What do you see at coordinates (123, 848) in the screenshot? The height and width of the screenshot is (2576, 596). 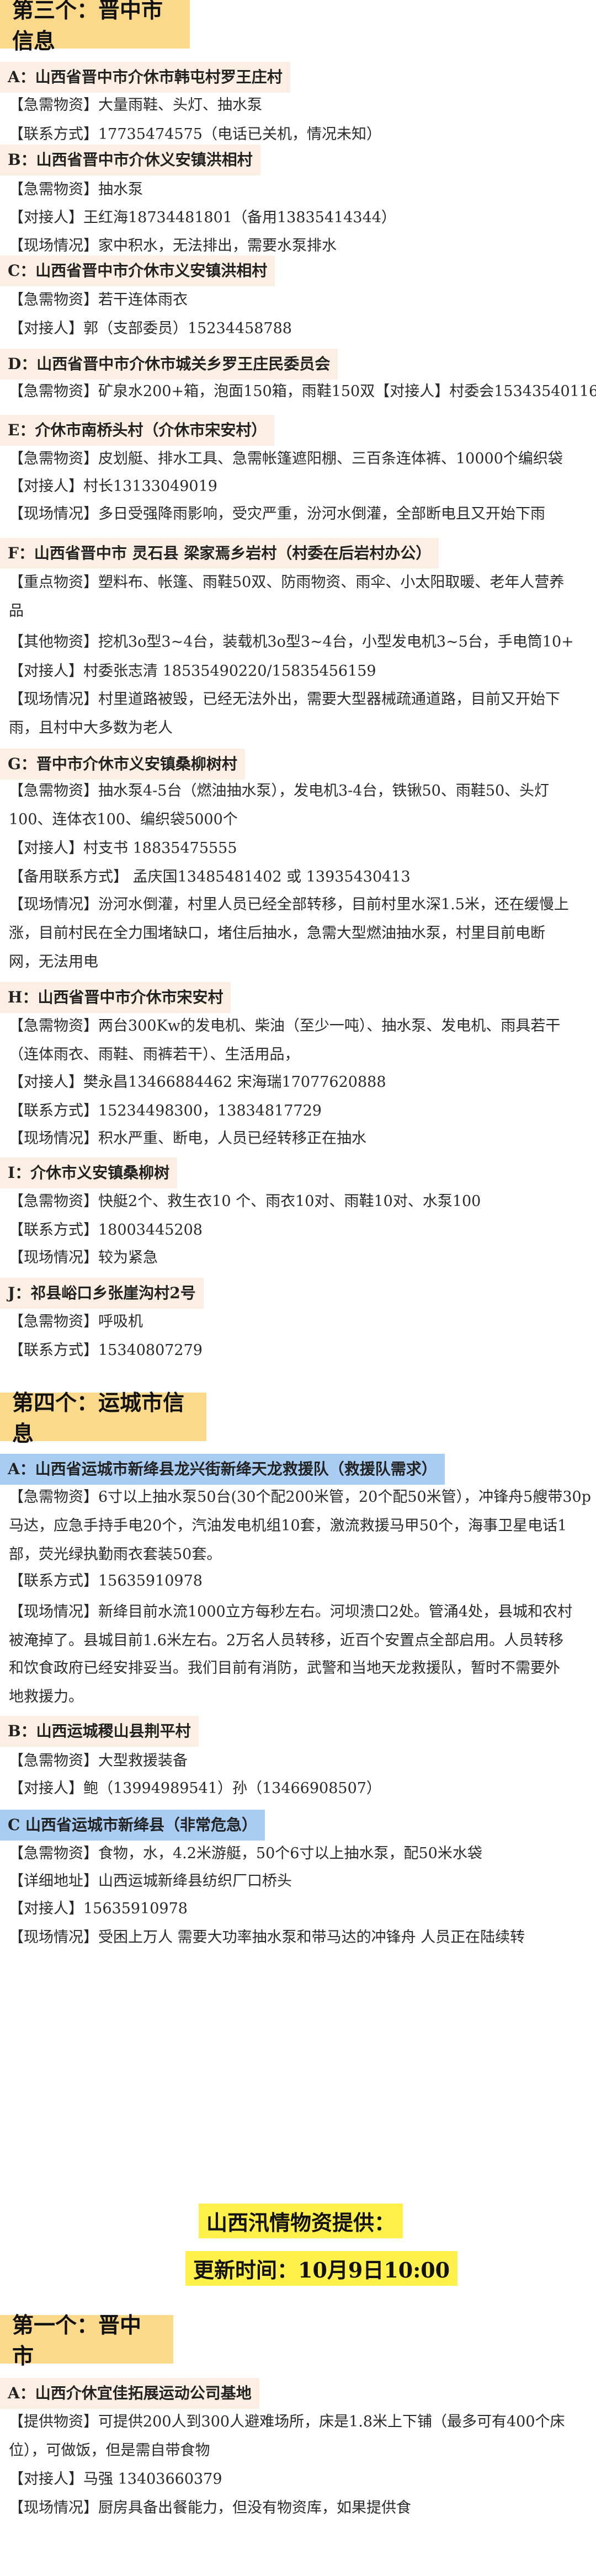 I see `sec3-item-line: 【对接人】村支书 18835475555` at bounding box center [123, 848].